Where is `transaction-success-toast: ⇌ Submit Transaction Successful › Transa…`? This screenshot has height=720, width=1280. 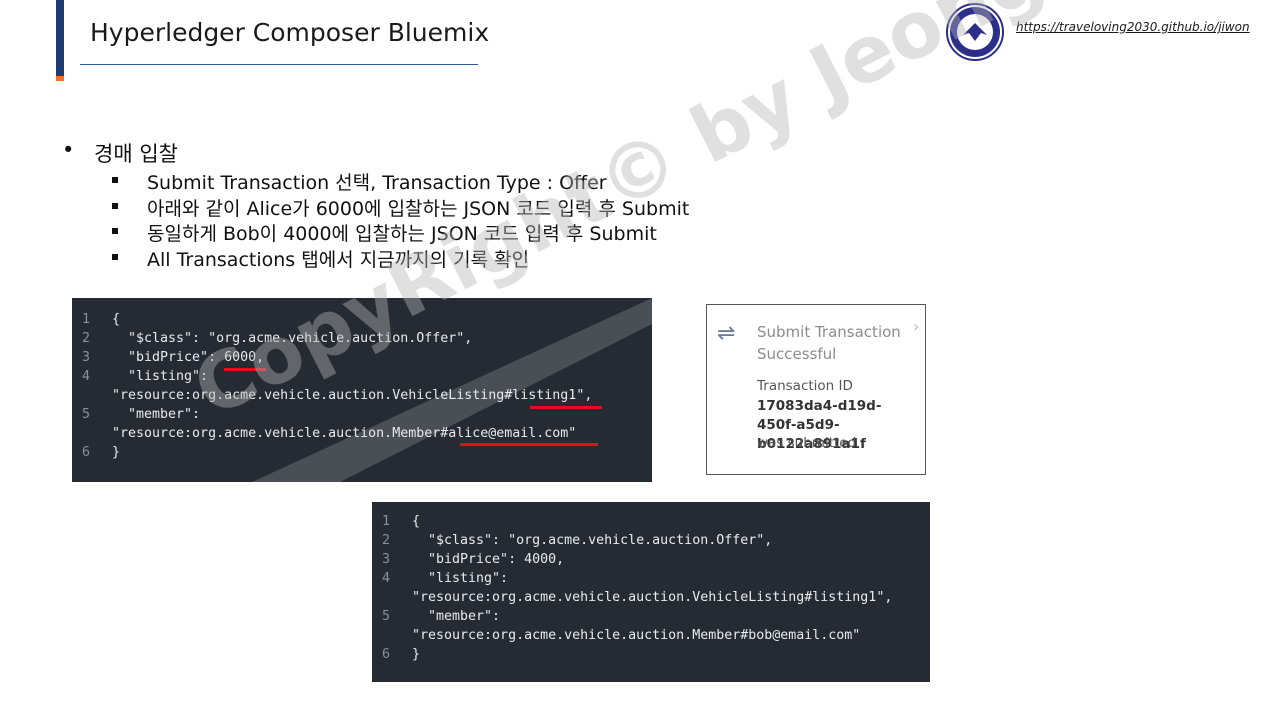
transaction-success-toast: ⇌ Submit Transaction Successful › Transa… is located at coordinates (816, 389).